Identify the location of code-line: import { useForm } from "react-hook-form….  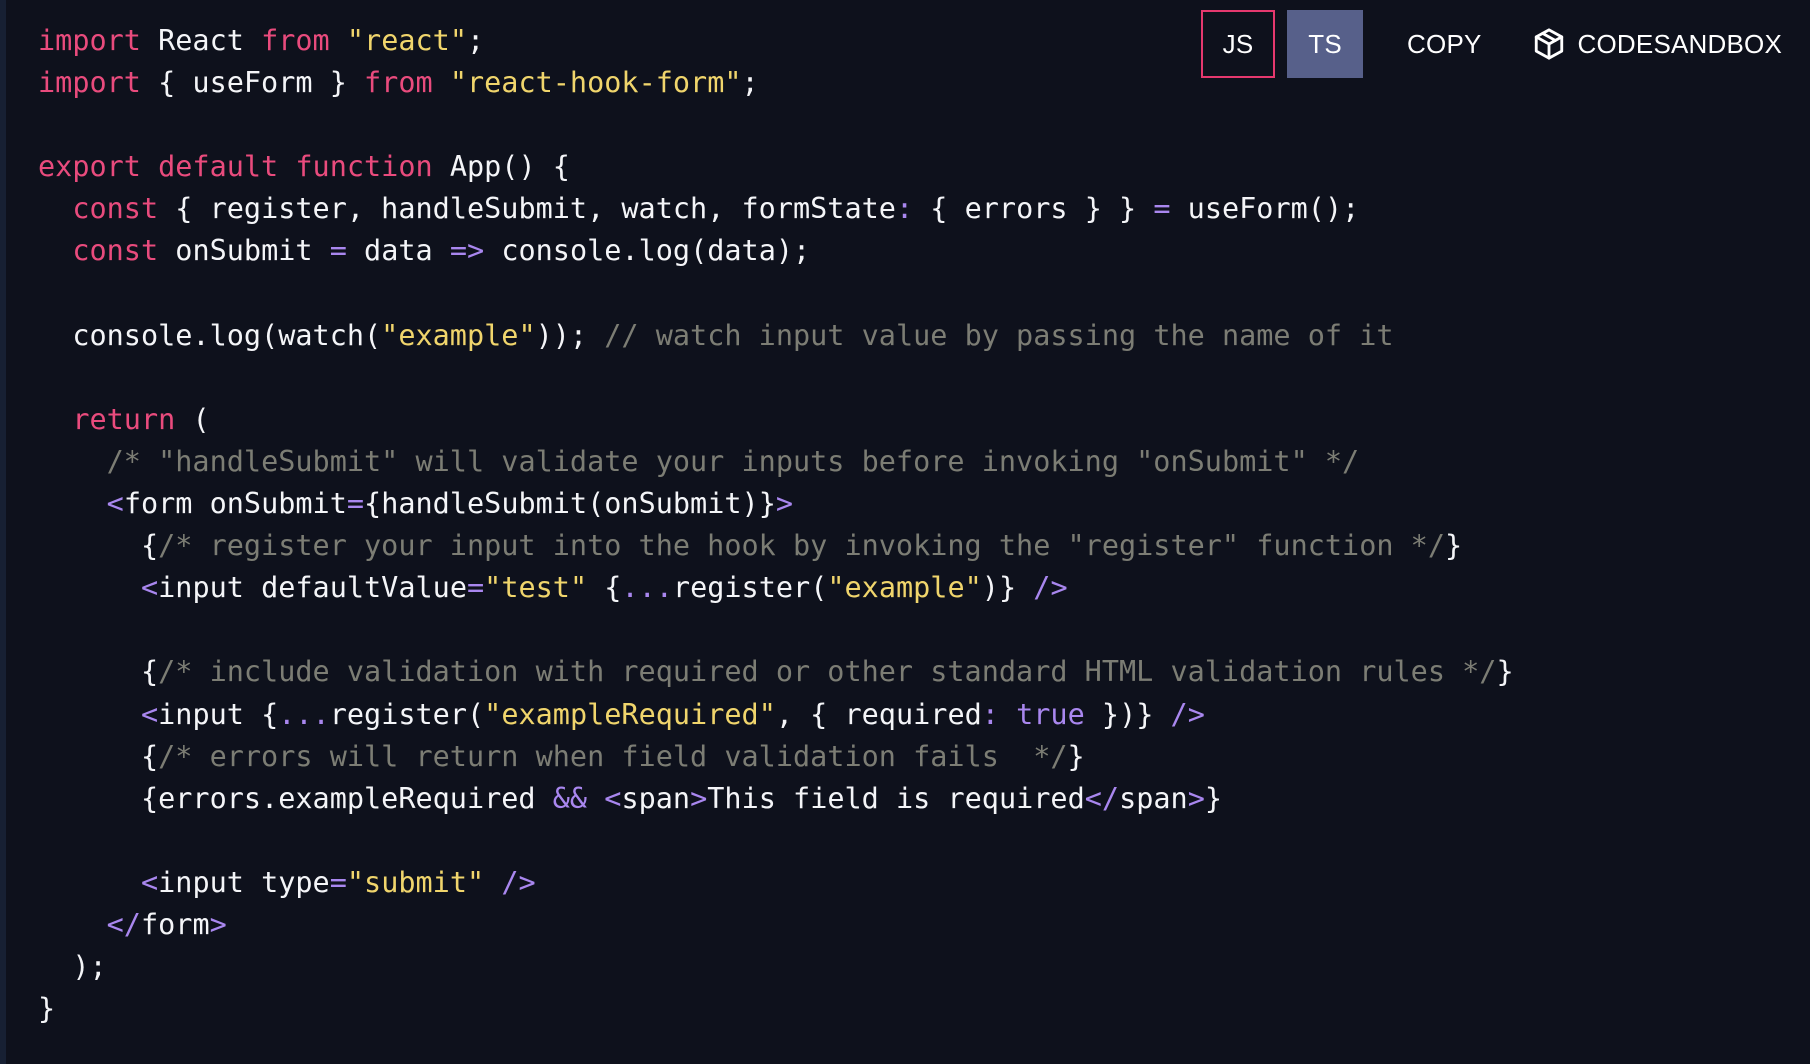
(776, 83).